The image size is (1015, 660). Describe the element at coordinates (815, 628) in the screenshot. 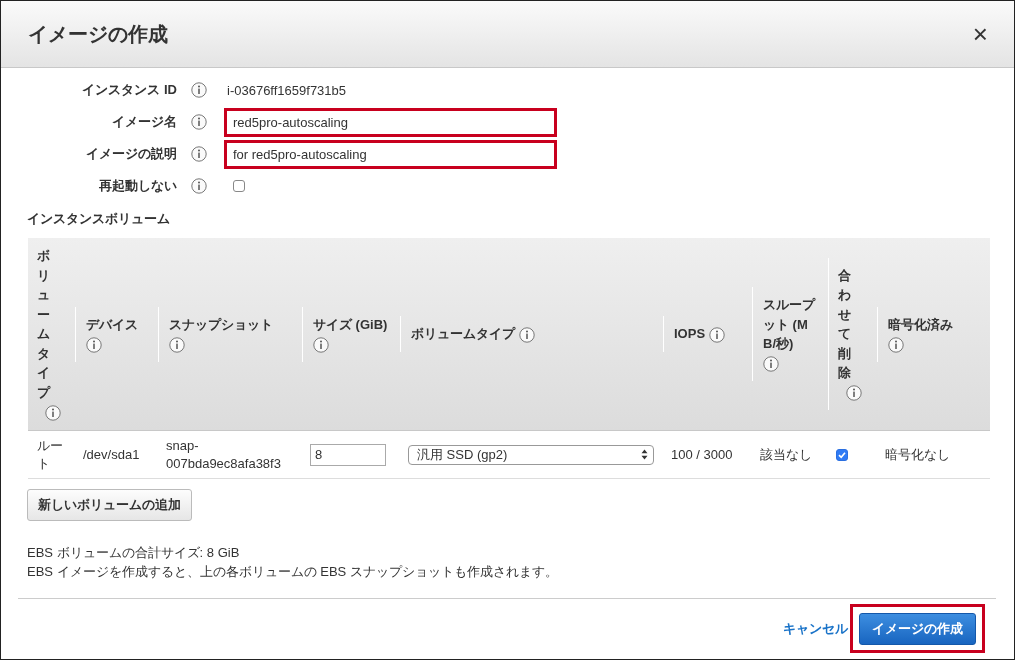

I see `cancel-link: キャンセル` at that location.